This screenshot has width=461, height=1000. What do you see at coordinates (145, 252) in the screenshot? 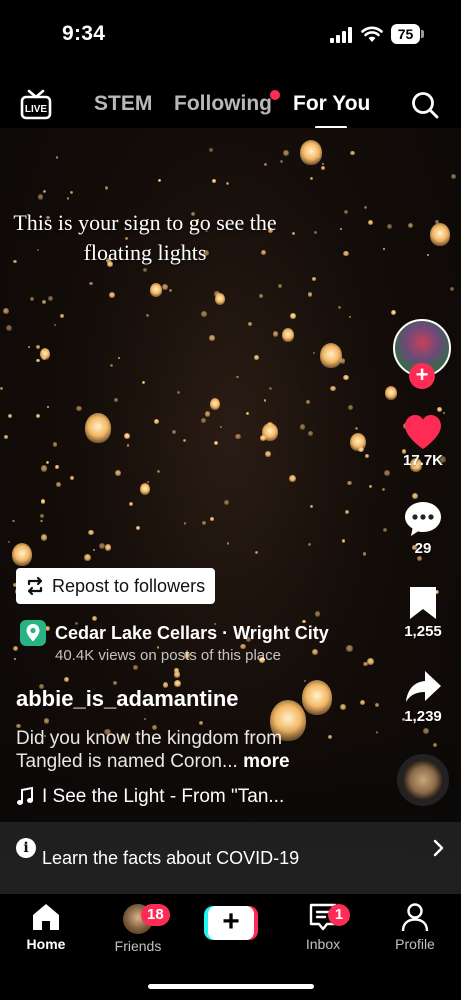
I see `caption-line-2: floating lights` at bounding box center [145, 252].